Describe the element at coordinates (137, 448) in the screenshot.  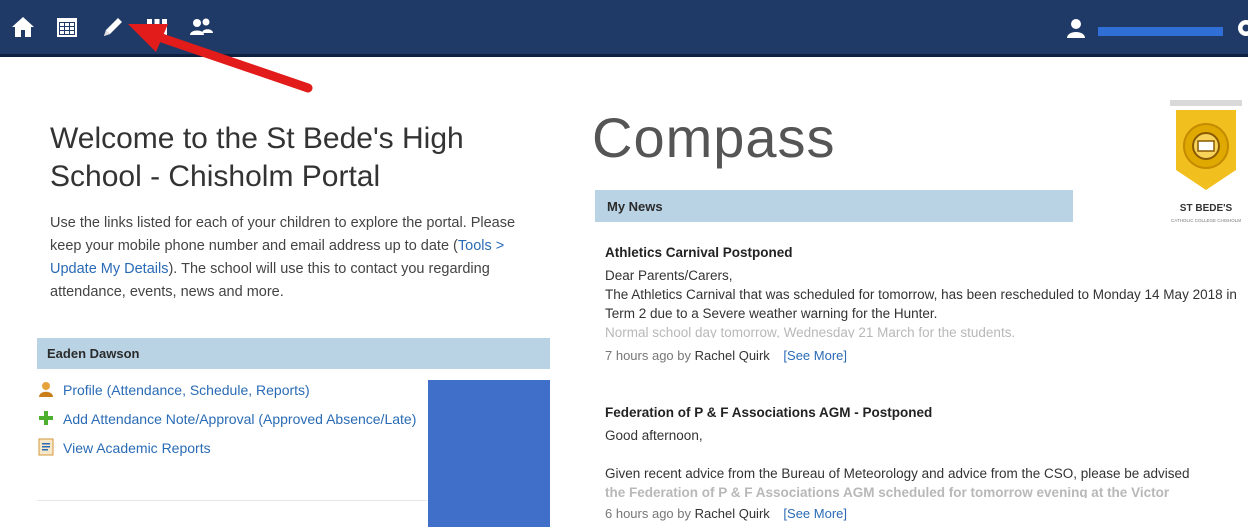
I see `view-academic-reports-label: View Academic Reports` at that location.